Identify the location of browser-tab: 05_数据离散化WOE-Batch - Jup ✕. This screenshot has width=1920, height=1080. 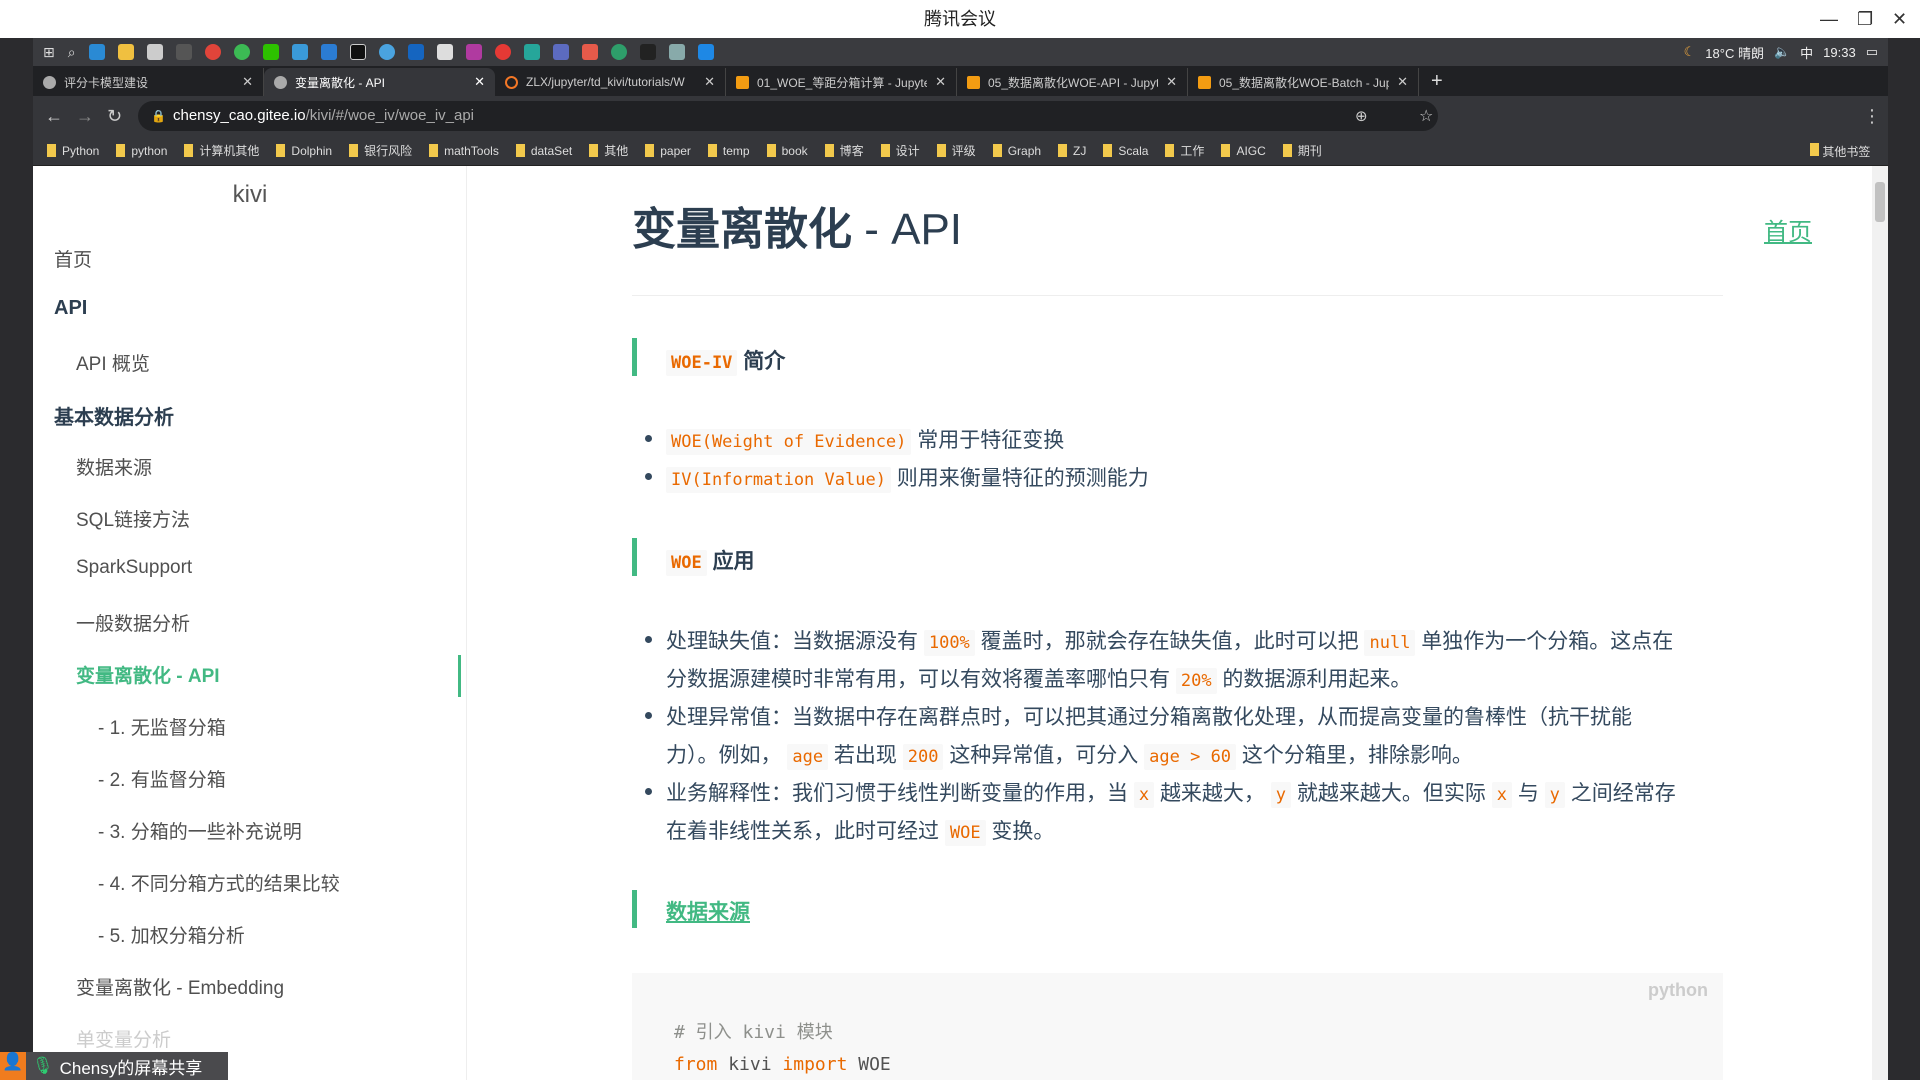
(1303, 82).